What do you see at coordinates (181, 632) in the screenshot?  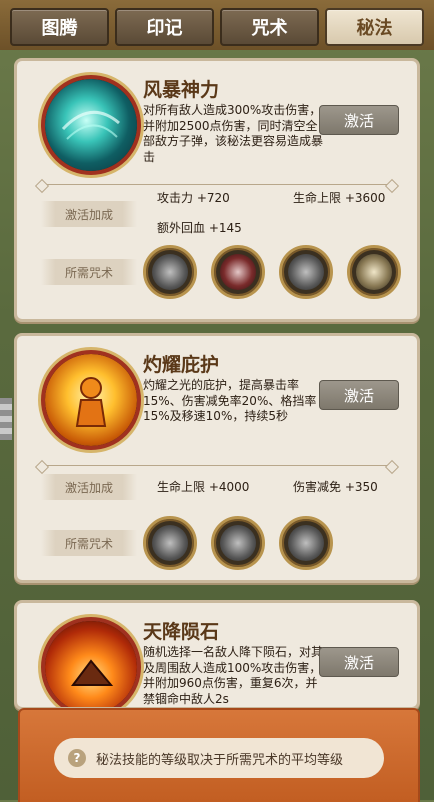 I see `skill-title: 天降陨石` at bounding box center [181, 632].